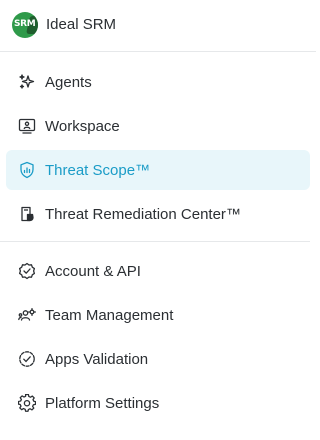 This screenshot has height=440, width=320. What do you see at coordinates (109, 315) in the screenshot?
I see `nav-label-team-management: Team Management` at bounding box center [109, 315].